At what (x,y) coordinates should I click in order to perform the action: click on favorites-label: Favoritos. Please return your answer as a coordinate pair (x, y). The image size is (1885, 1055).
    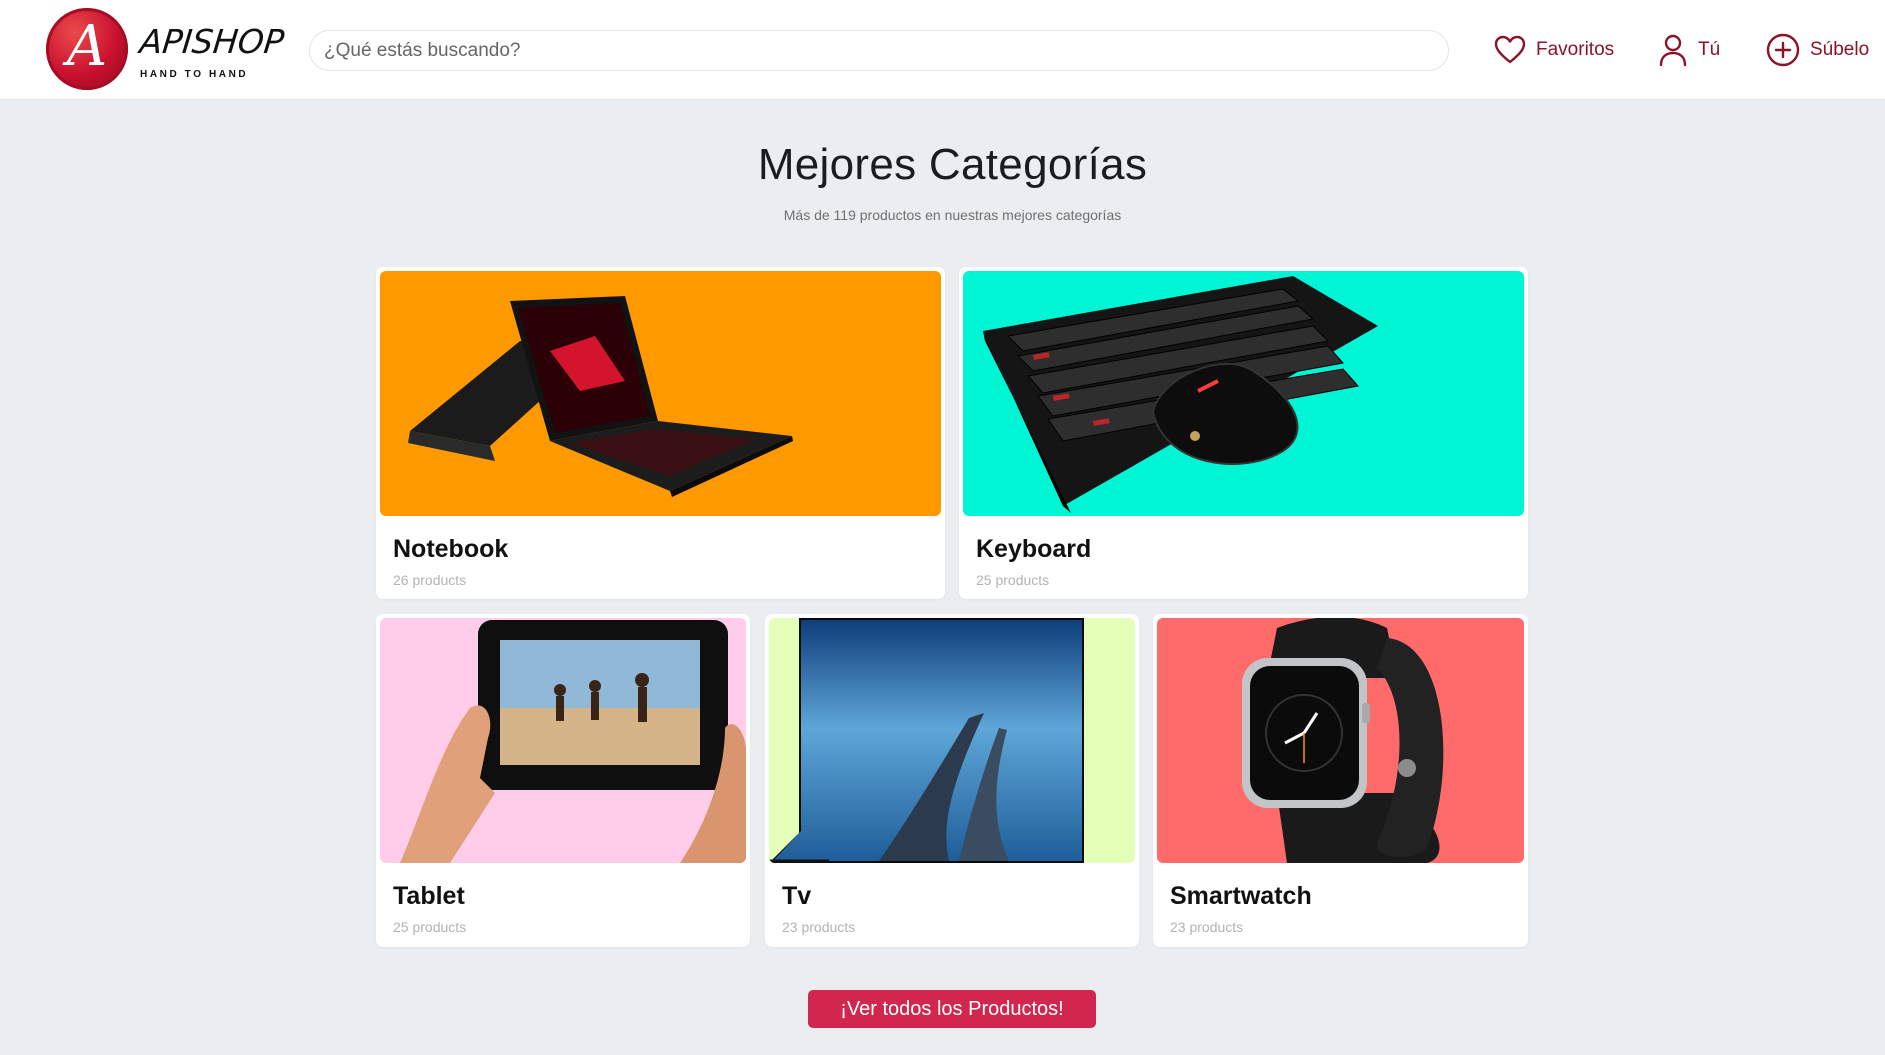
    Looking at the image, I should click on (1575, 49).